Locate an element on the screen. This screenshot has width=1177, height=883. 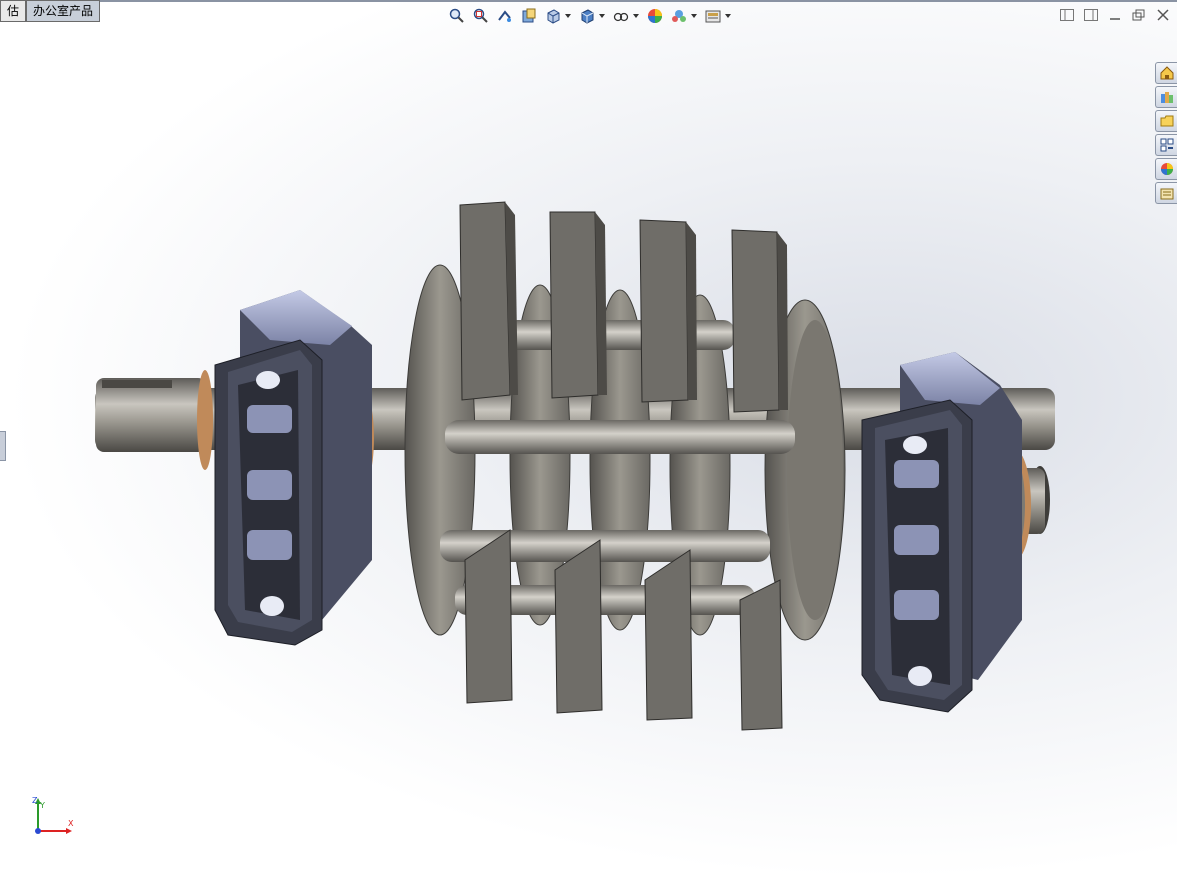
triad-y-label: Y is located at coordinates (42, 805).